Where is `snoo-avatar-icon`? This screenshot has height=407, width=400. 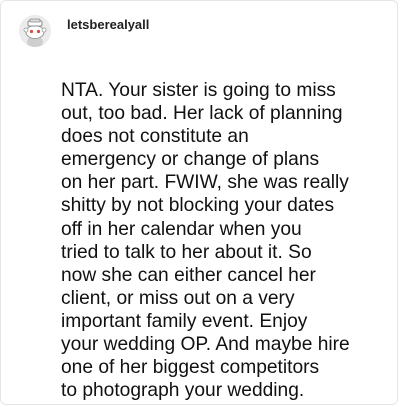
snoo-avatar-icon is located at coordinates (35, 31).